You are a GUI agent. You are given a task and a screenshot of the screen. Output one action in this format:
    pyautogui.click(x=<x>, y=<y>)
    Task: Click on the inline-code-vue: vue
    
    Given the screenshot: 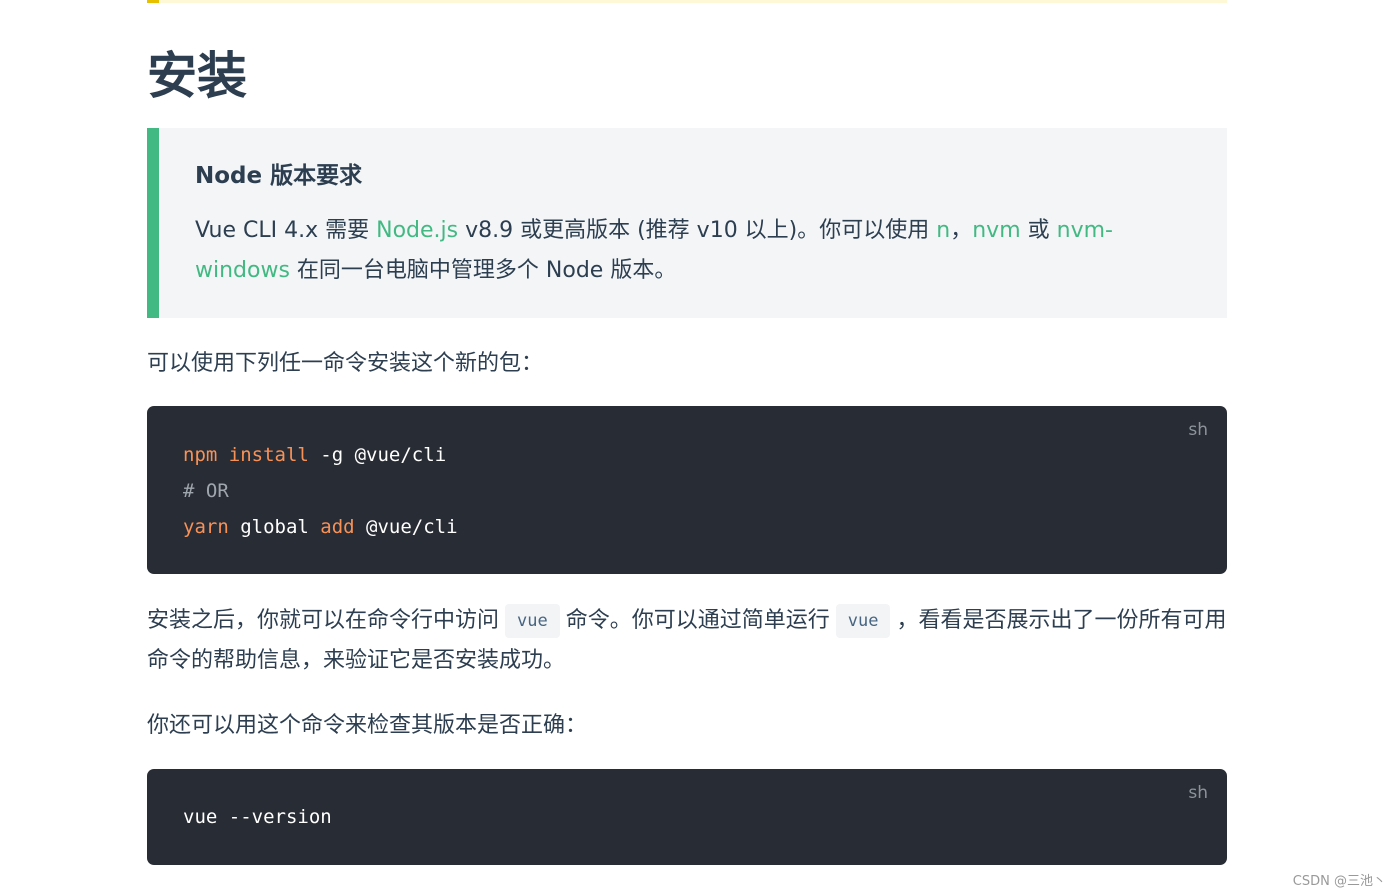 What is the action you would take?
    pyautogui.click(x=532, y=621)
    